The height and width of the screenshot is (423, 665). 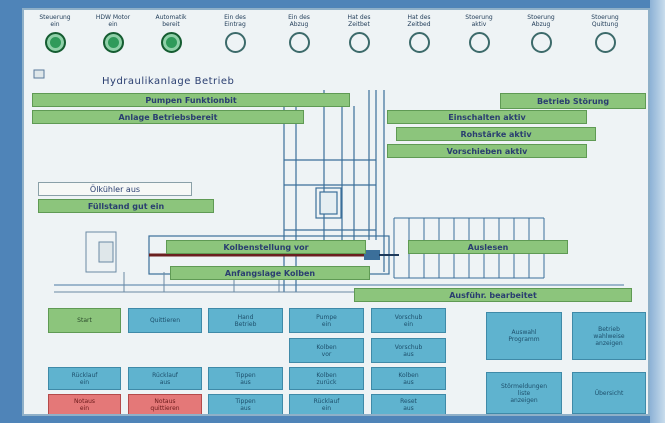 I want to click on status-tag-betrieb: Betrieb Störung, so click(x=573, y=101).